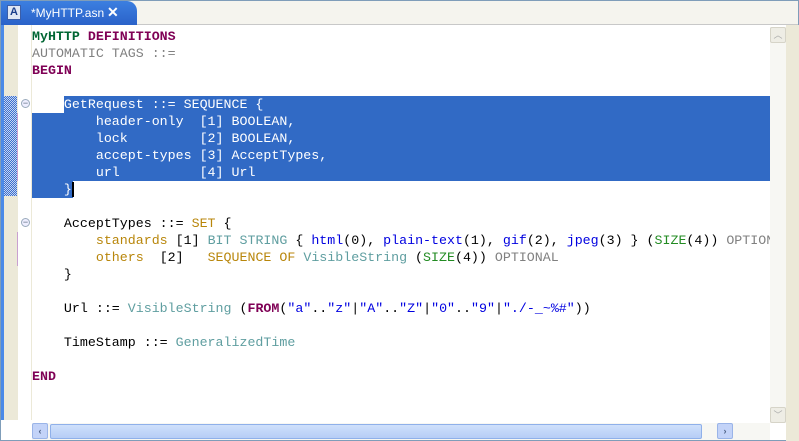 The height and width of the screenshot is (441, 799). I want to click on asn-file-icon: A, so click(14, 12).